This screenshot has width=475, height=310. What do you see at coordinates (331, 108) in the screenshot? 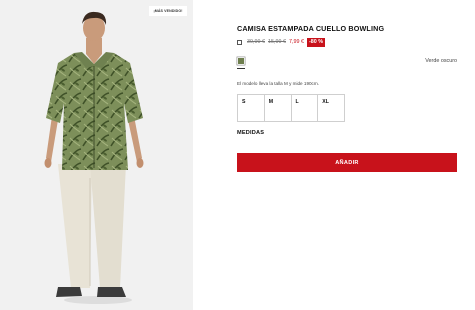
I see `size-option-xl: XL` at bounding box center [331, 108].